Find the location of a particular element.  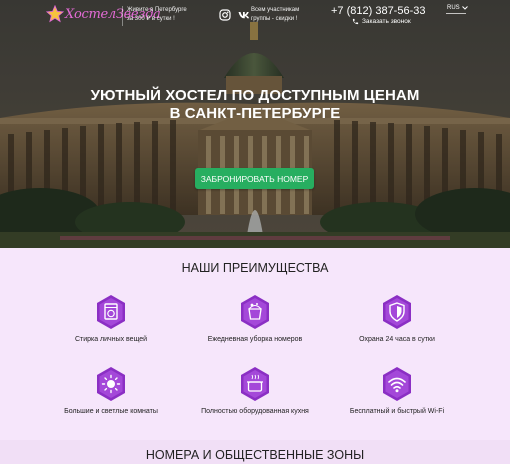

vk-icon is located at coordinates (244, 15).